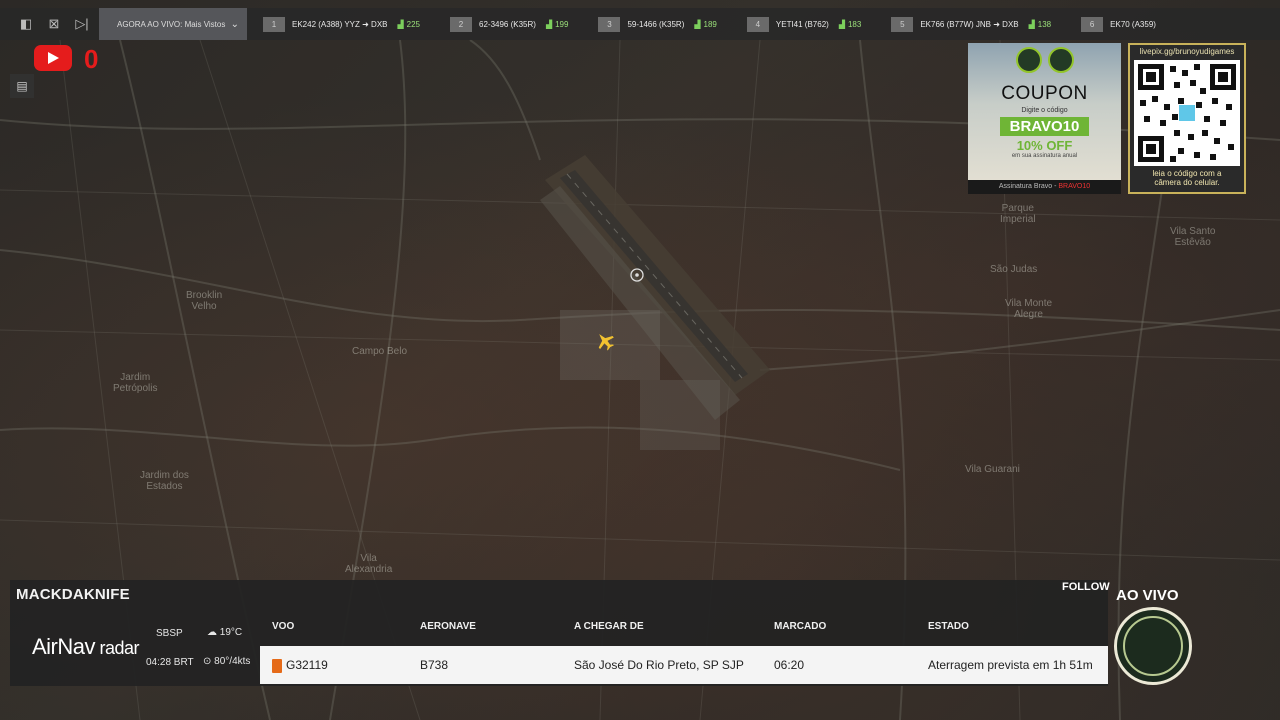 Image resolution: width=1280 pixels, height=720 pixels. What do you see at coordinates (169, 633) in the screenshot?
I see `airport-icao: SBSP` at bounding box center [169, 633].